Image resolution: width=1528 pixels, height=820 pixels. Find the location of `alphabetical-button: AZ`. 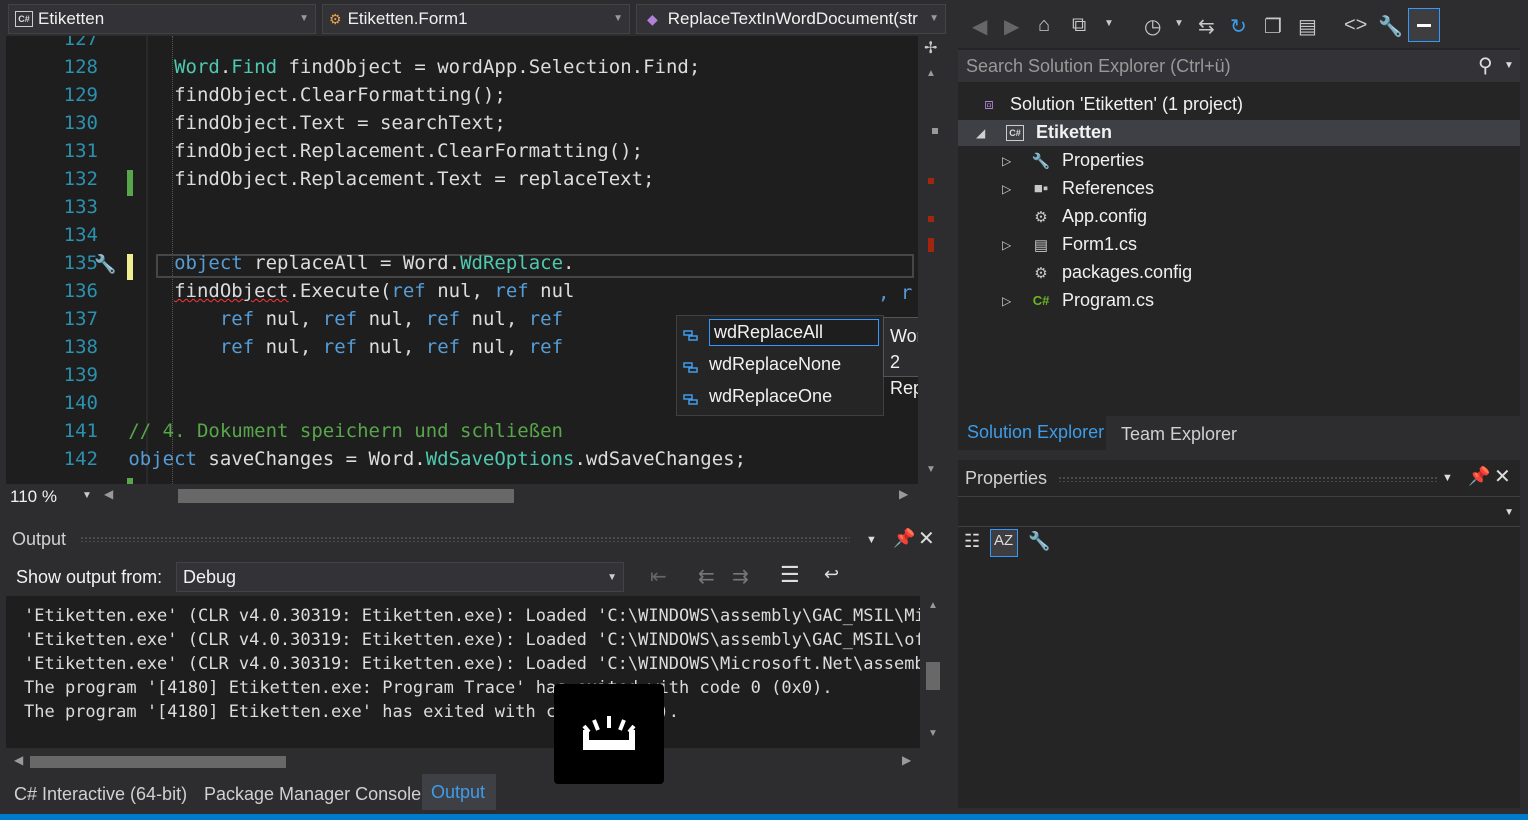

alphabetical-button: AZ is located at coordinates (1004, 543).